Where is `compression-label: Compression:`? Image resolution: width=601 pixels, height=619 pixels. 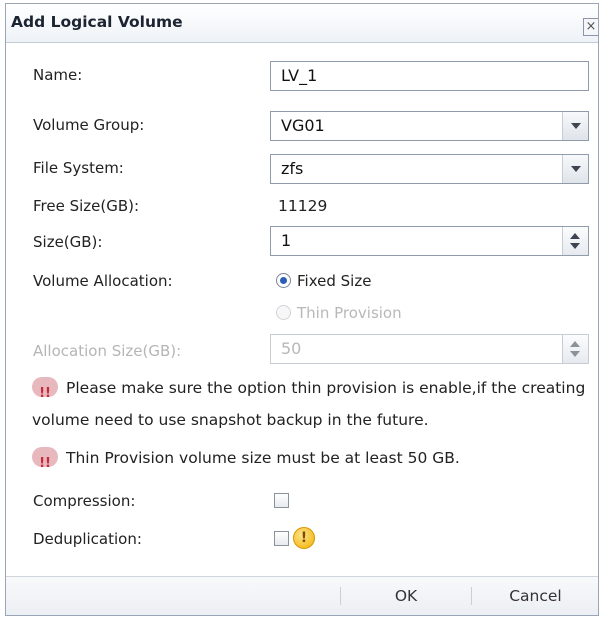 compression-label: Compression: is located at coordinates (84, 501).